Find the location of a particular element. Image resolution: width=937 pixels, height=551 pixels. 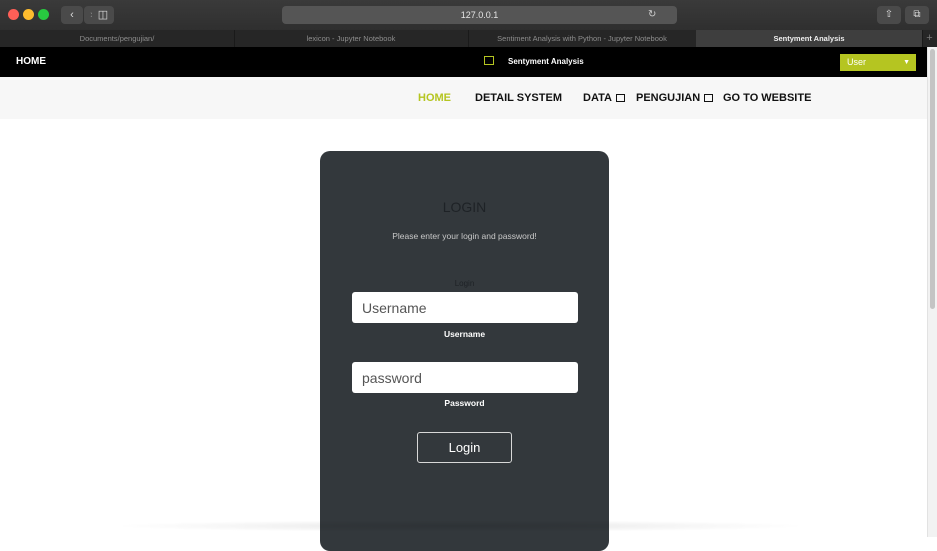

new-tab-button: + is located at coordinates (929, 38).